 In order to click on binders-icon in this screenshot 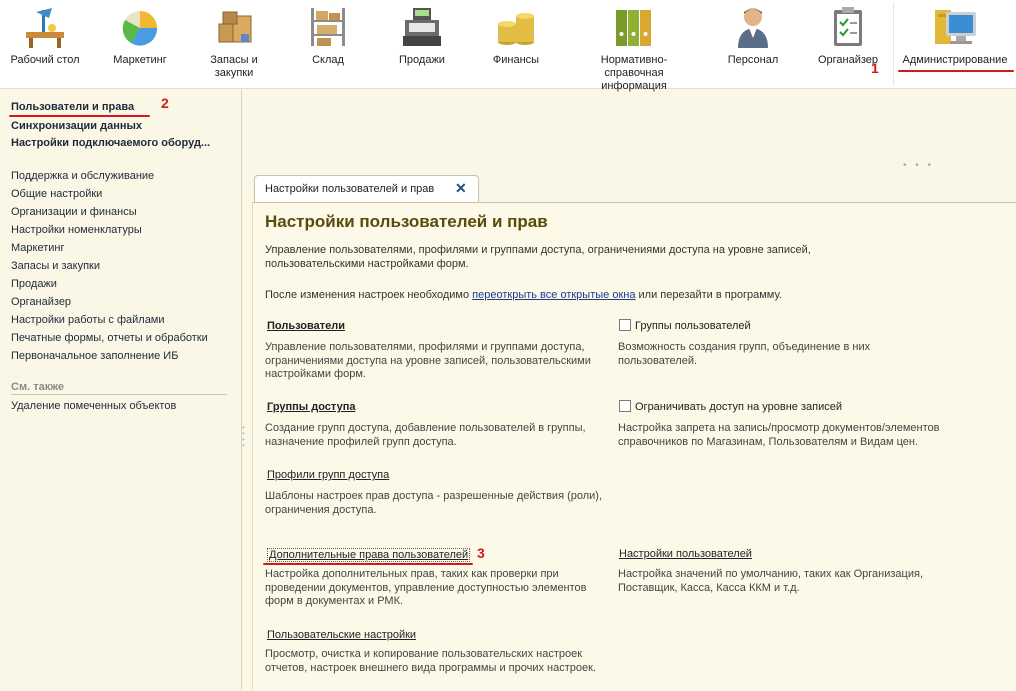, I will do `click(633, 28)`.